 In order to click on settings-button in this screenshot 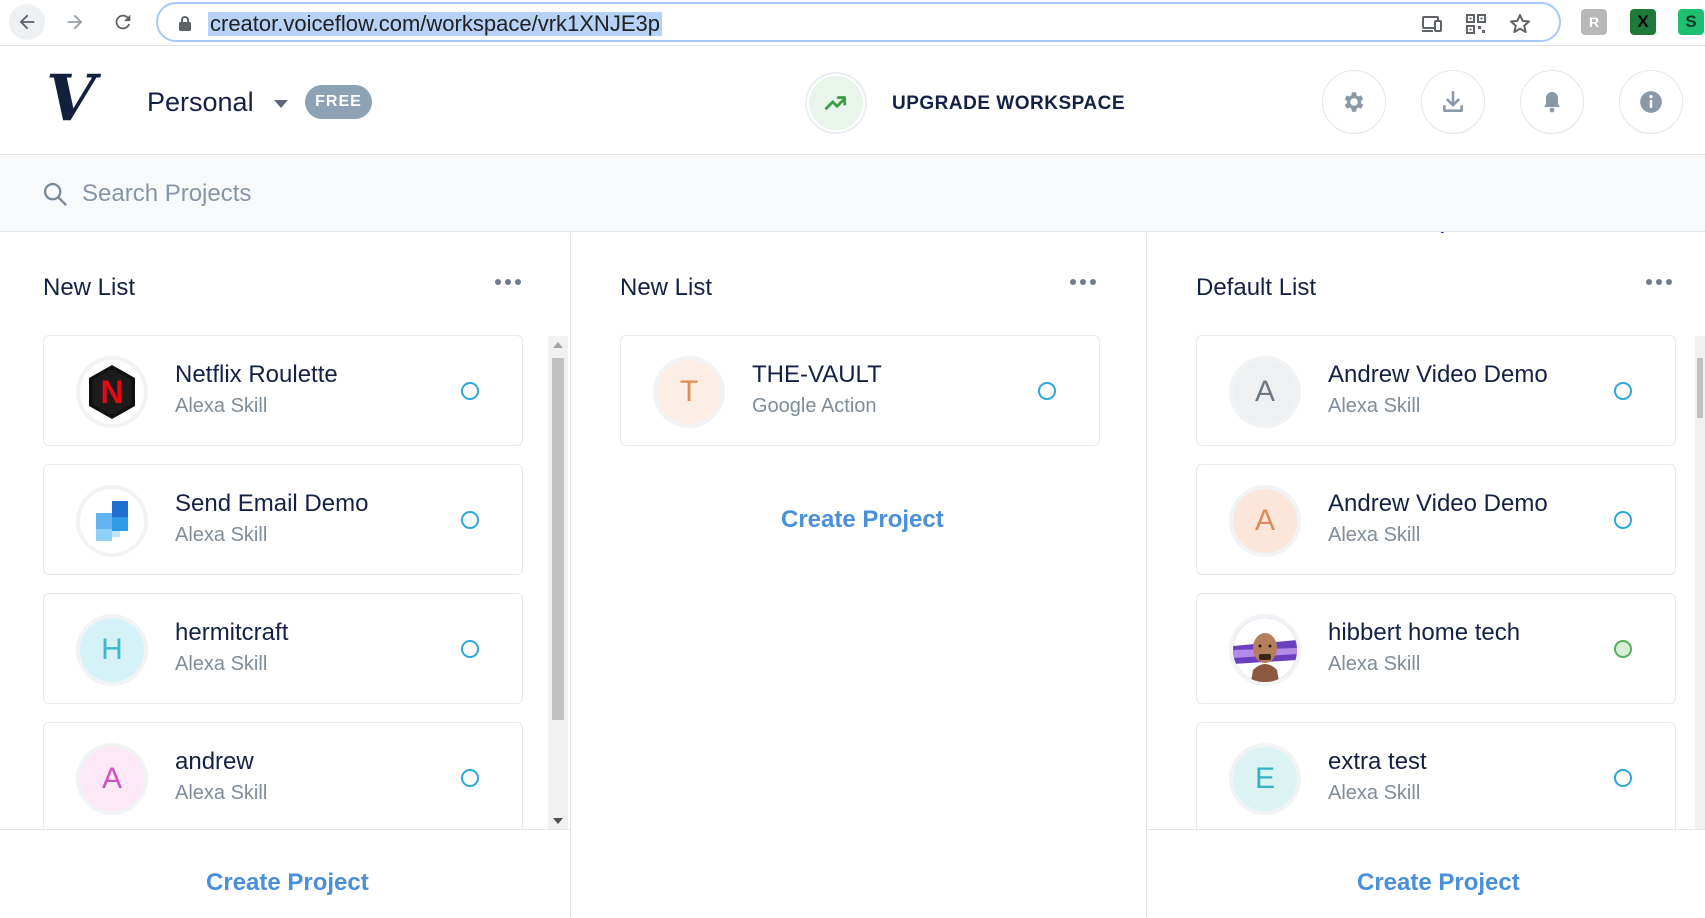, I will do `click(1354, 102)`.